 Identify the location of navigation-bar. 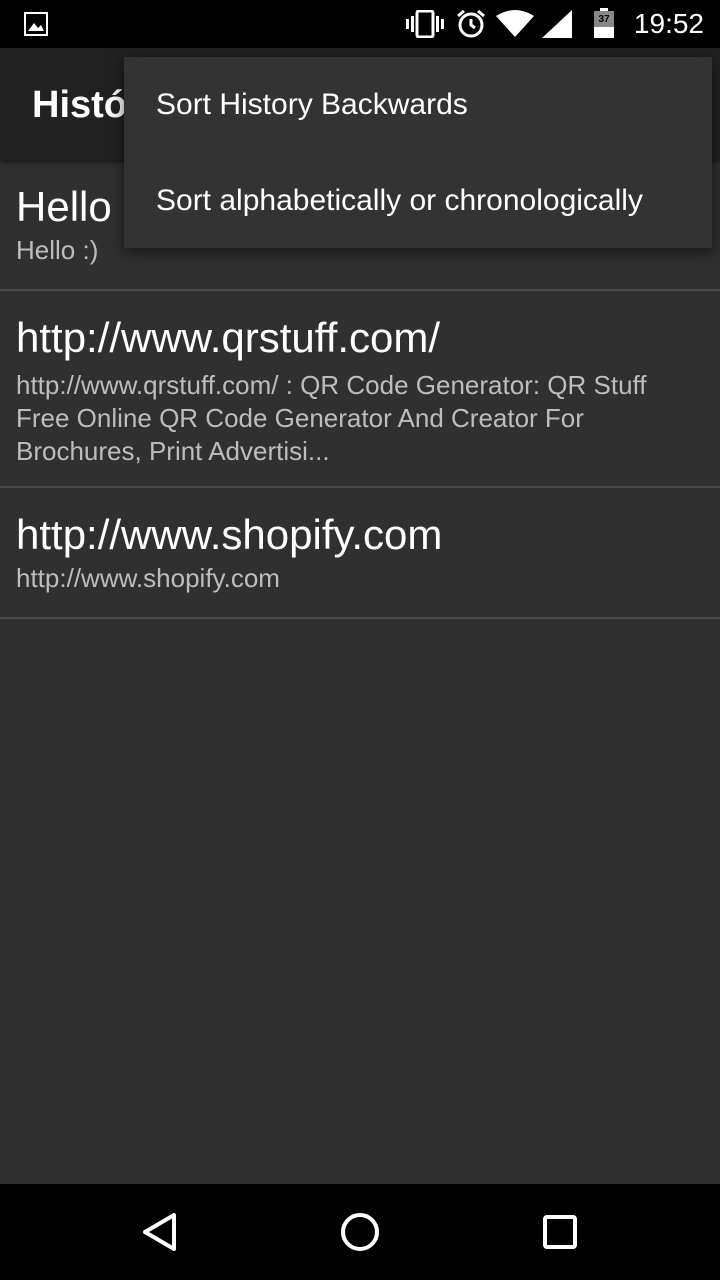
(360, 1232).